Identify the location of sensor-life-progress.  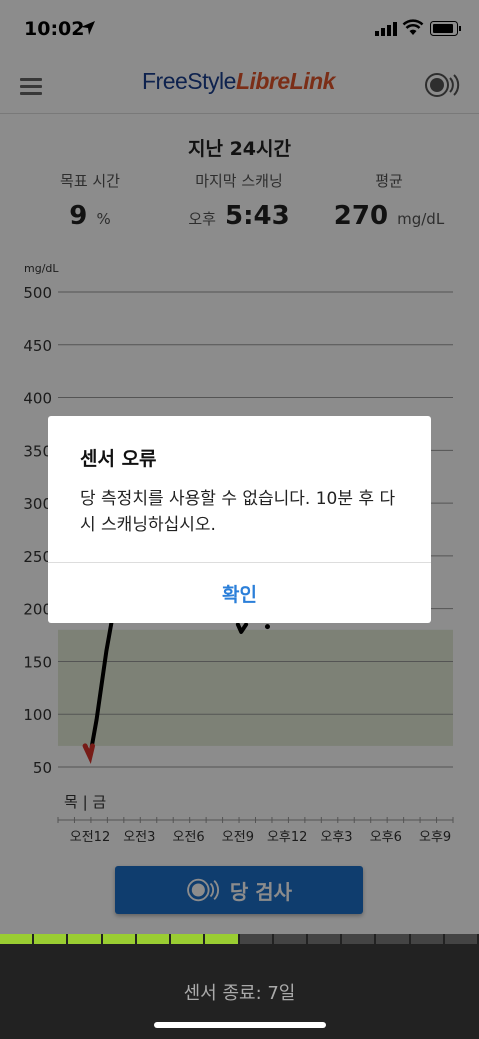
(239, 939).